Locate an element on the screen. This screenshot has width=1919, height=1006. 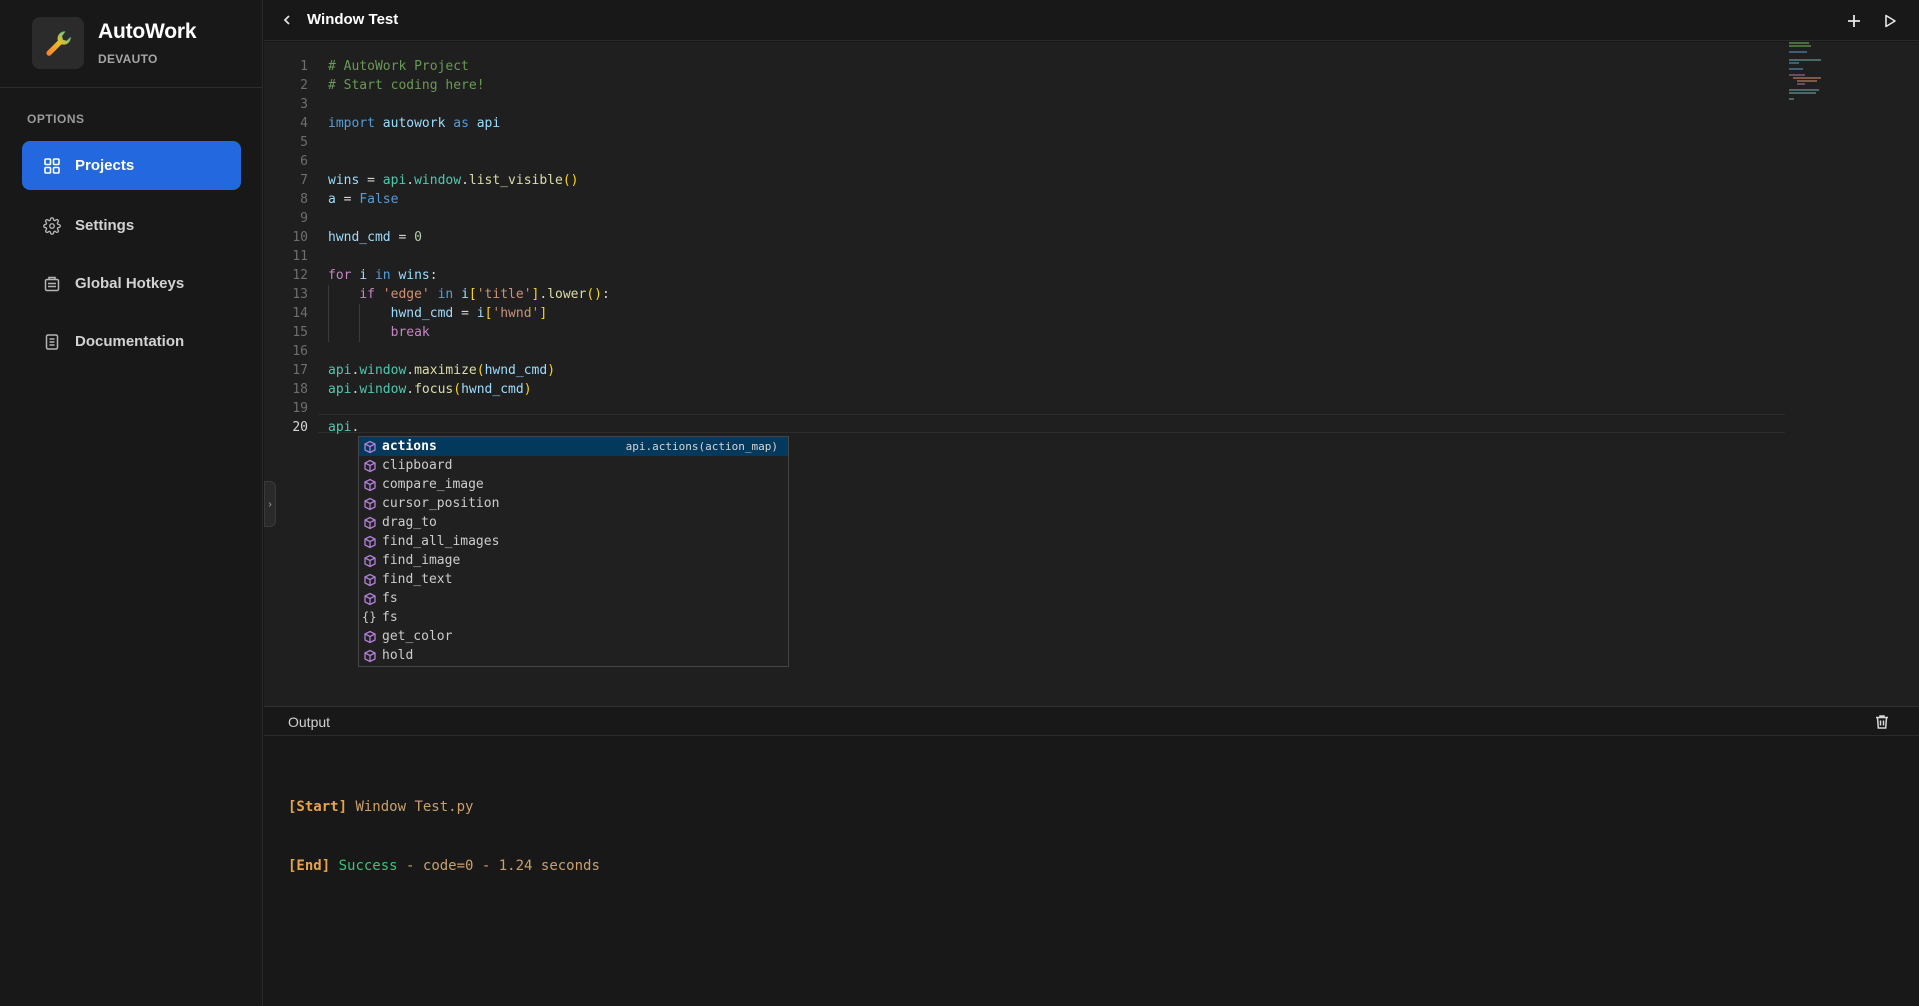
line-number: 4 is located at coordinates (304, 123).